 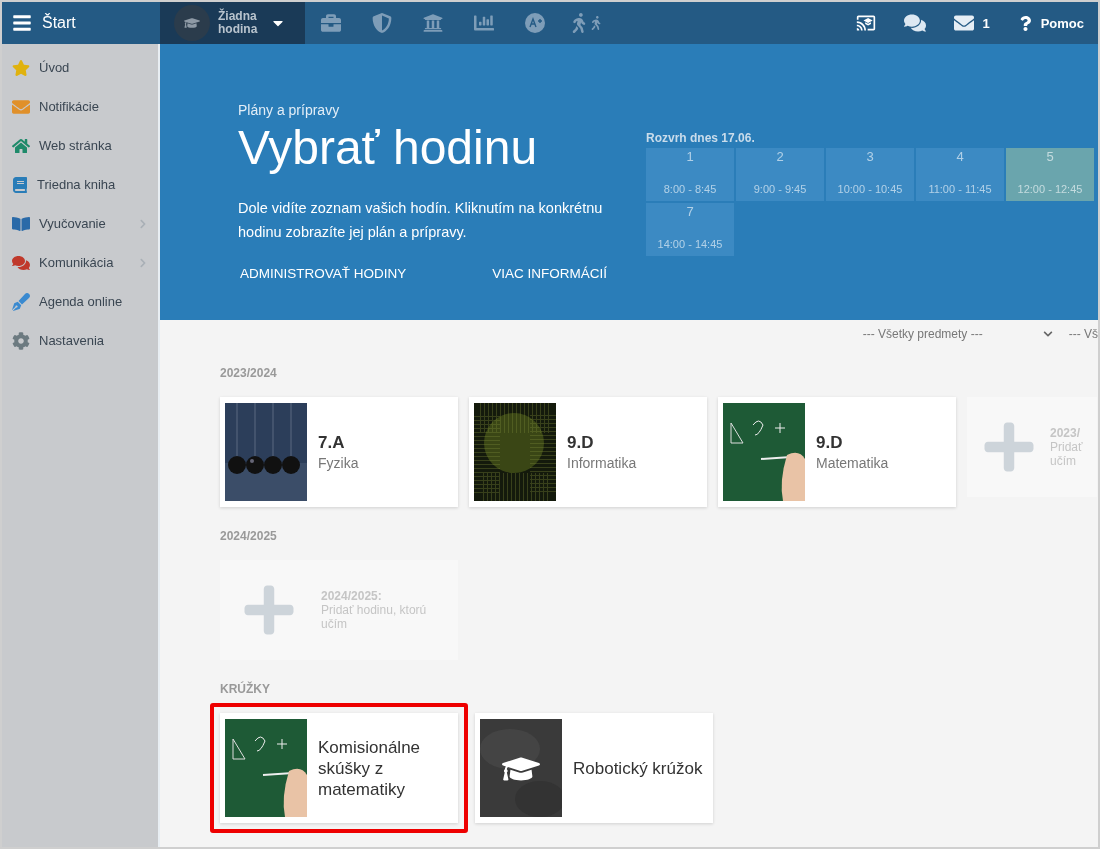 What do you see at coordinates (80, 340) in the screenshot?
I see `sidebar-item: Nastavenia` at bounding box center [80, 340].